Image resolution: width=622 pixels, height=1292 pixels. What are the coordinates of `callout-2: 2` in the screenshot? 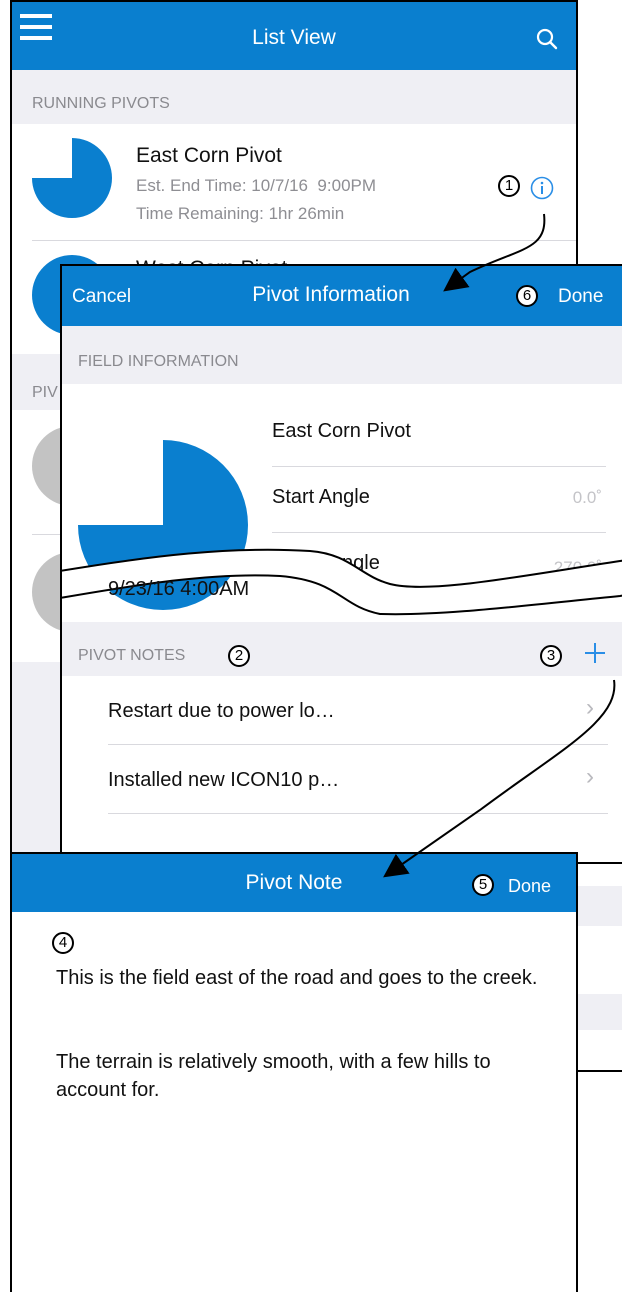 It's located at (239, 656).